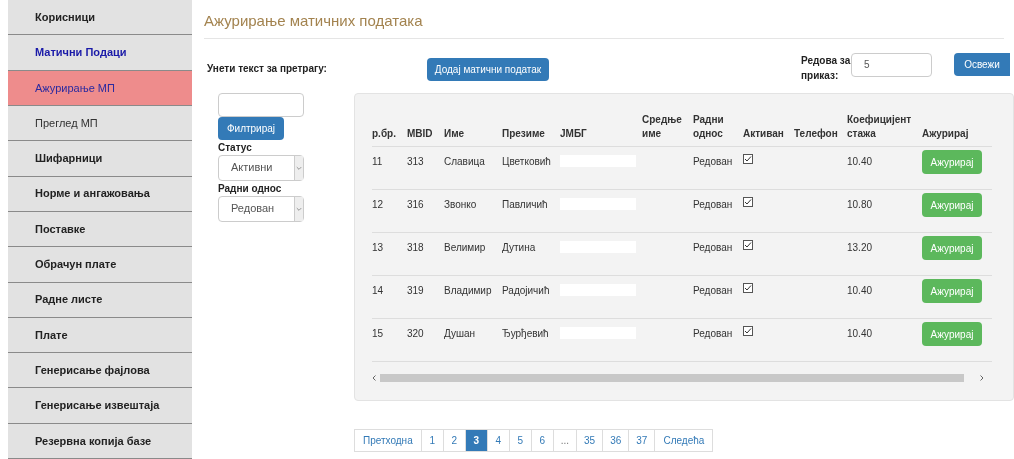  I want to click on page-link: 35, so click(590, 440).